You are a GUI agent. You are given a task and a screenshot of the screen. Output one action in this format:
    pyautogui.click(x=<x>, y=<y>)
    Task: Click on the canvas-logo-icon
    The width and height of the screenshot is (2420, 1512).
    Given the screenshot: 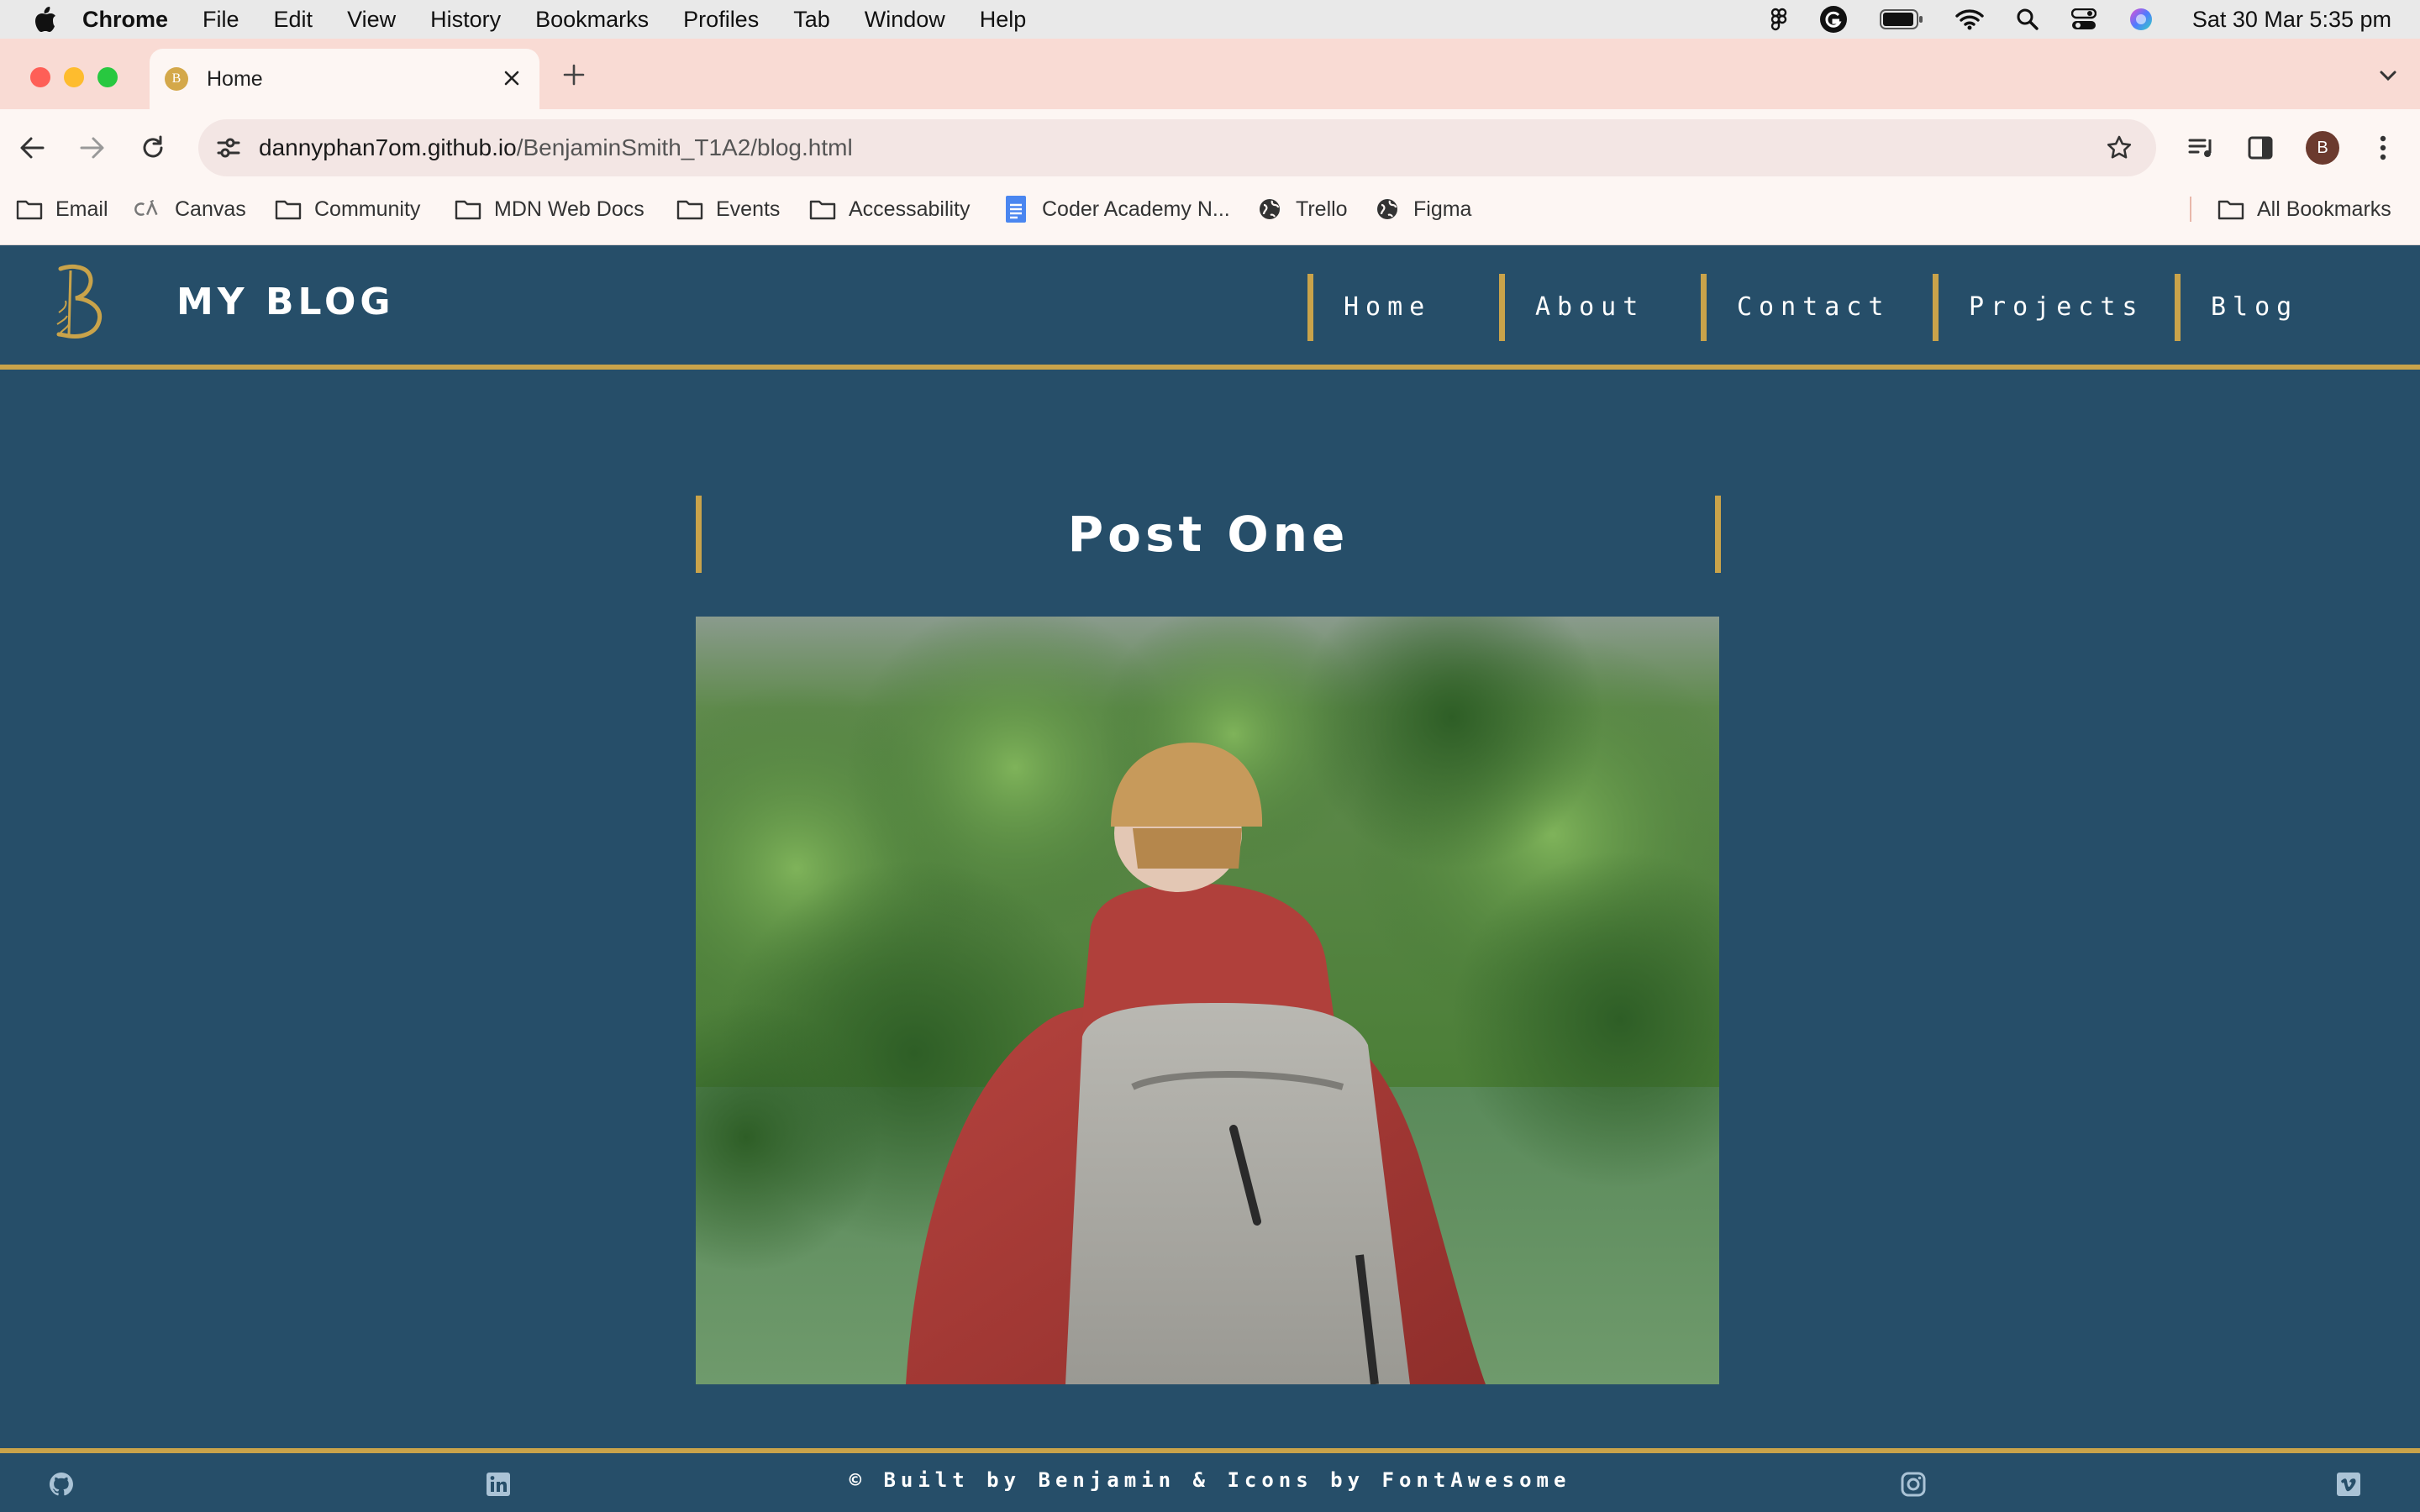 What is the action you would take?
    pyautogui.click(x=148, y=209)
    